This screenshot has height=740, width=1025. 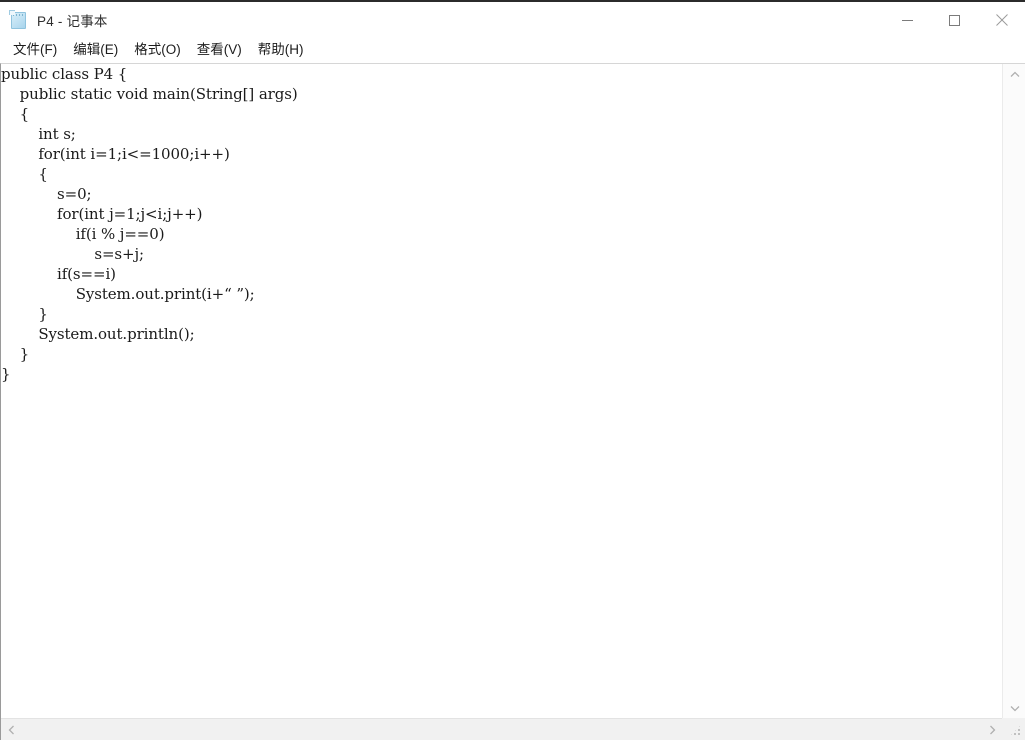 I want to click on maximize-button, so click(x=954, y=20).